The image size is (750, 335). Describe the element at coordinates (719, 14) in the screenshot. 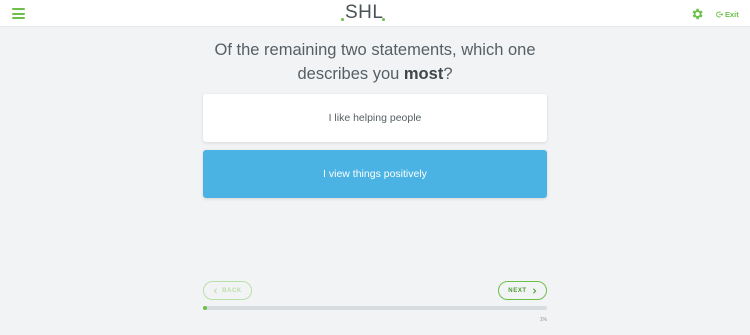

I see `exit-icon` at that location.